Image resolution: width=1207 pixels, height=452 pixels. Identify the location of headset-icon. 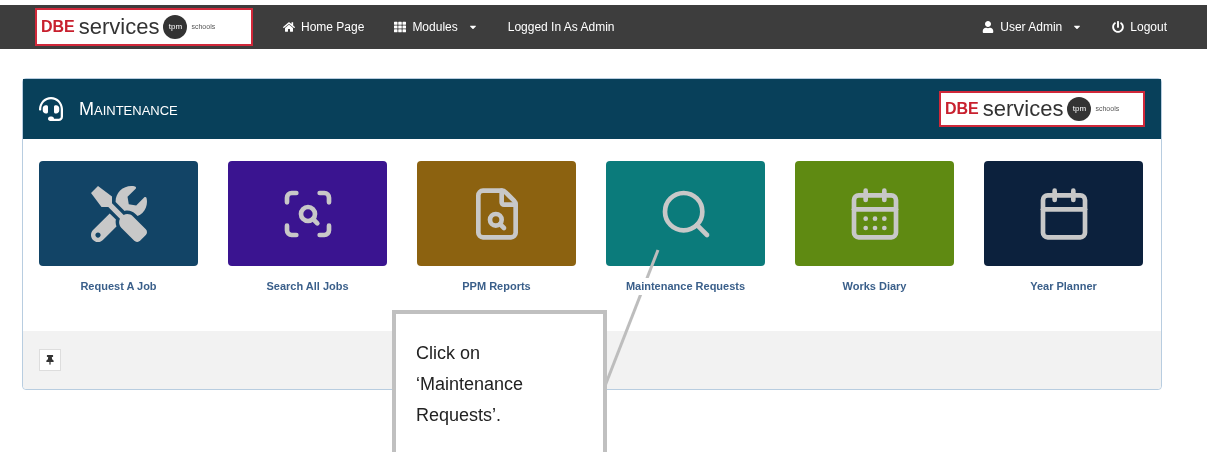
(51, 109).